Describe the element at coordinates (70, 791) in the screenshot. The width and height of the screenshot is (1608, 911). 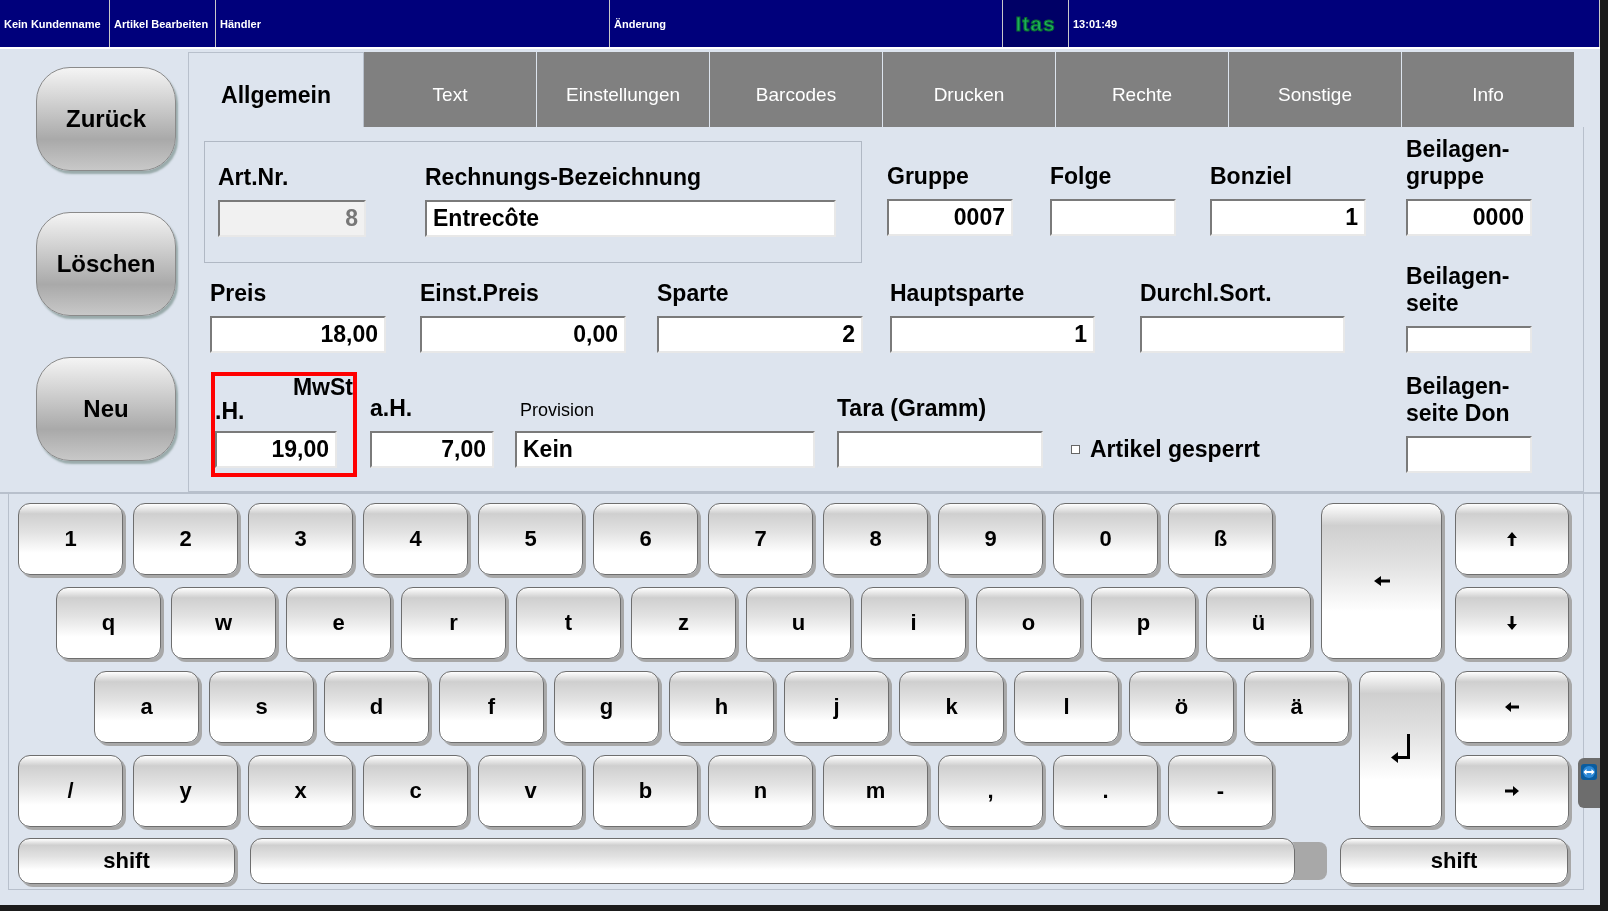
I see `key: /` at that location.